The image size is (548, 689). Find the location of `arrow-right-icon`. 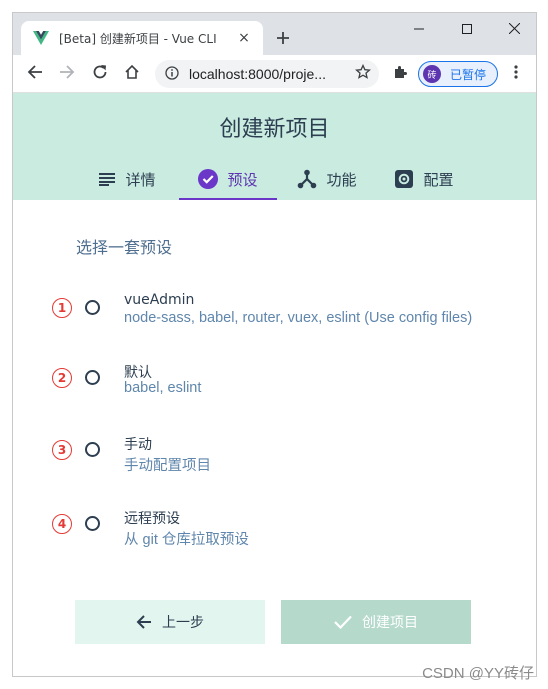

arrow-right-icon is located at coordinates (67, 74).